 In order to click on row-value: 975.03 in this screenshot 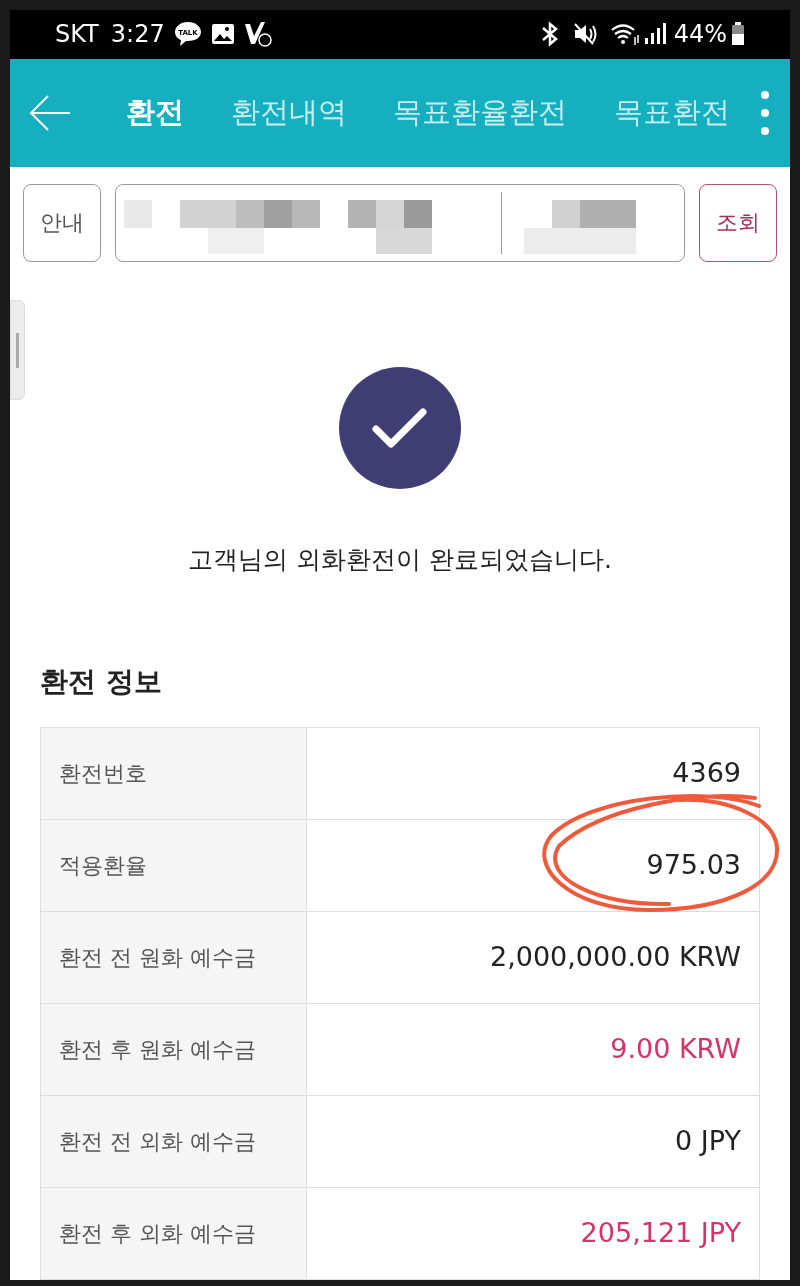, I will do `click(693, 865)`.